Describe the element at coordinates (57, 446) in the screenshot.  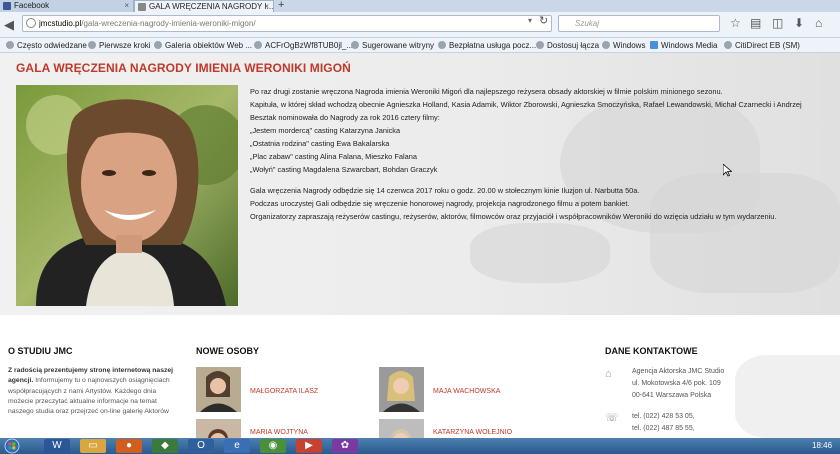
I see `word-icon: W` at that location.